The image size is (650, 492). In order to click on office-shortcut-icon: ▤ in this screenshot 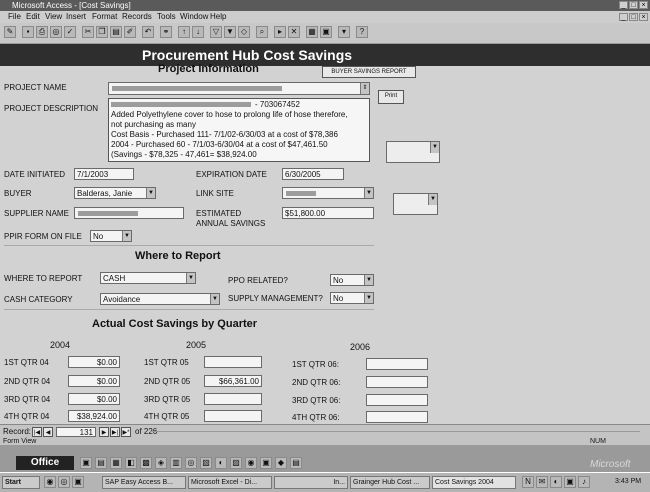, I will do `click(296, 463)`.